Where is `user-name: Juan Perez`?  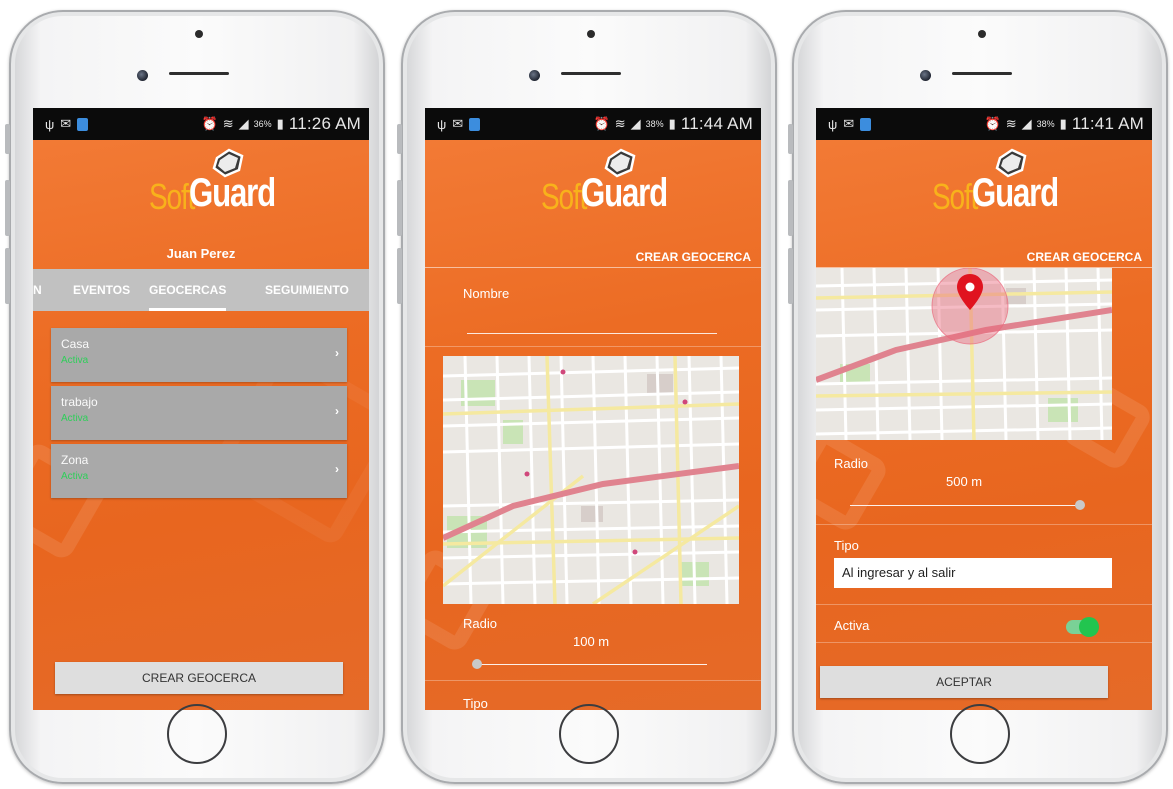 user-name: Juan Perez is located at coordinates (201, 253).